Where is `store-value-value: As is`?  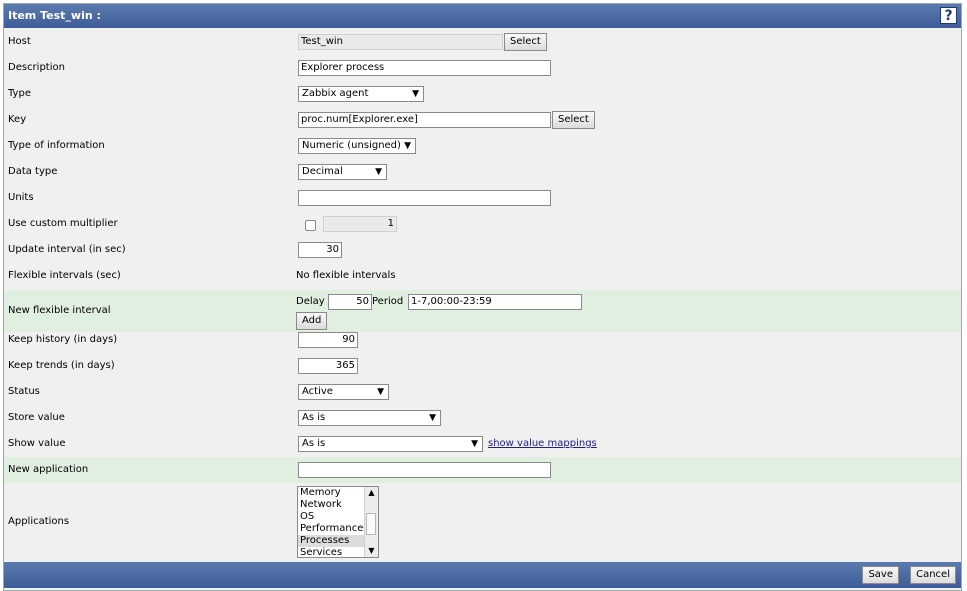
store-value-value: As is is located at coordinates (314, 417).